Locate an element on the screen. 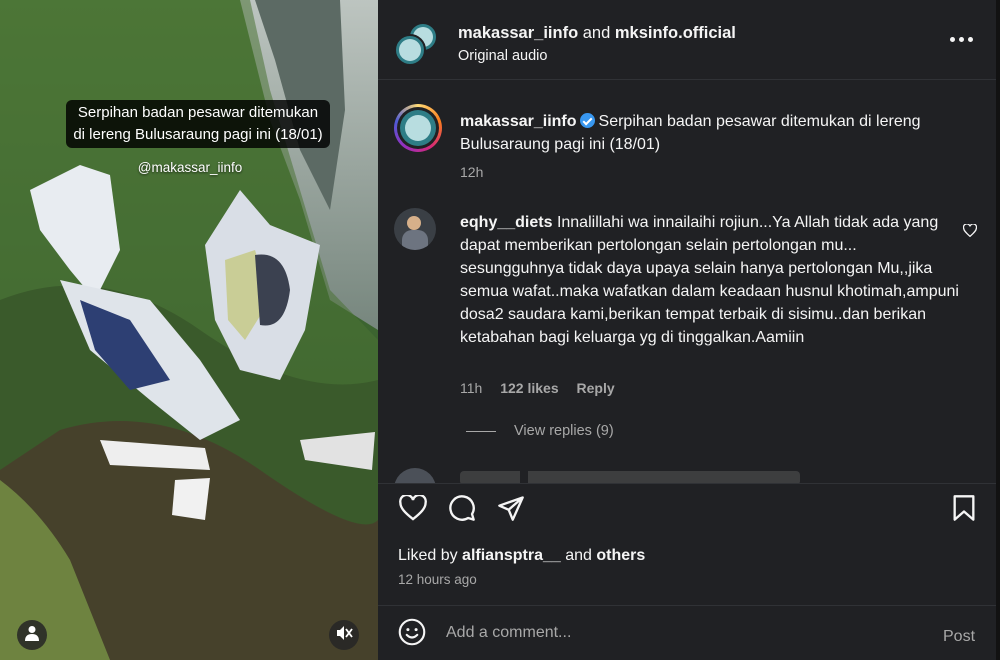 The height and width of the screenshot is (660, 1000). post-authors: makassar_iinfo and mksinfo.official is located at coordinates (597, 33).